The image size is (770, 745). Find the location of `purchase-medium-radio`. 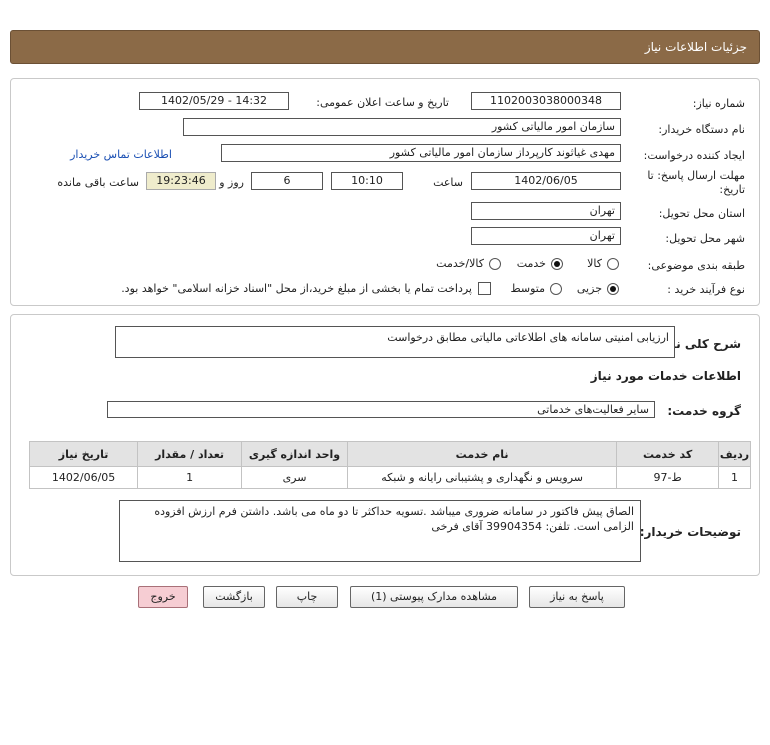

purchase-medium-radio is located at coordinates (556, 289).